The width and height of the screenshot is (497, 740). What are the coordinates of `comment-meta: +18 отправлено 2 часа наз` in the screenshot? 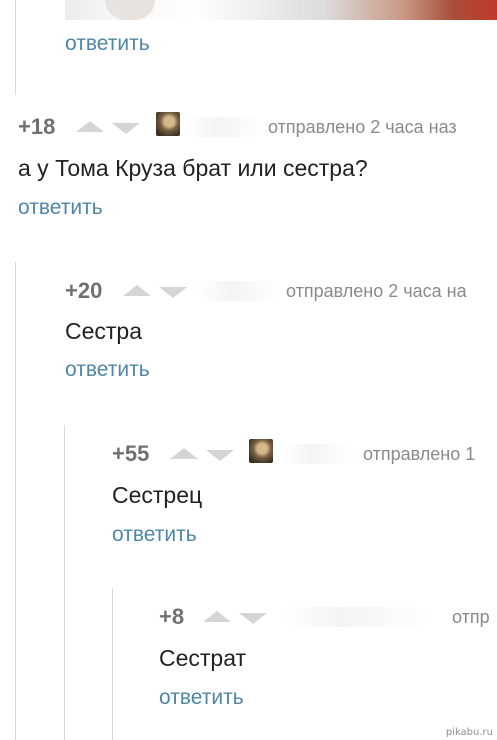 It's located at (257, 126).